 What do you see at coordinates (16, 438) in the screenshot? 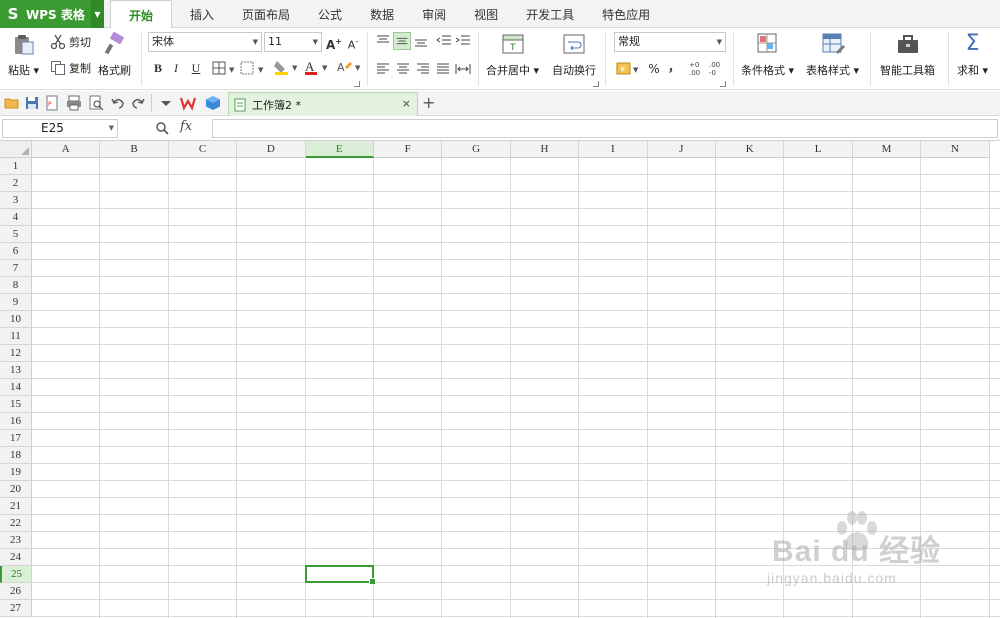
I see `row-header: 17` at bounding box center [16, 438].